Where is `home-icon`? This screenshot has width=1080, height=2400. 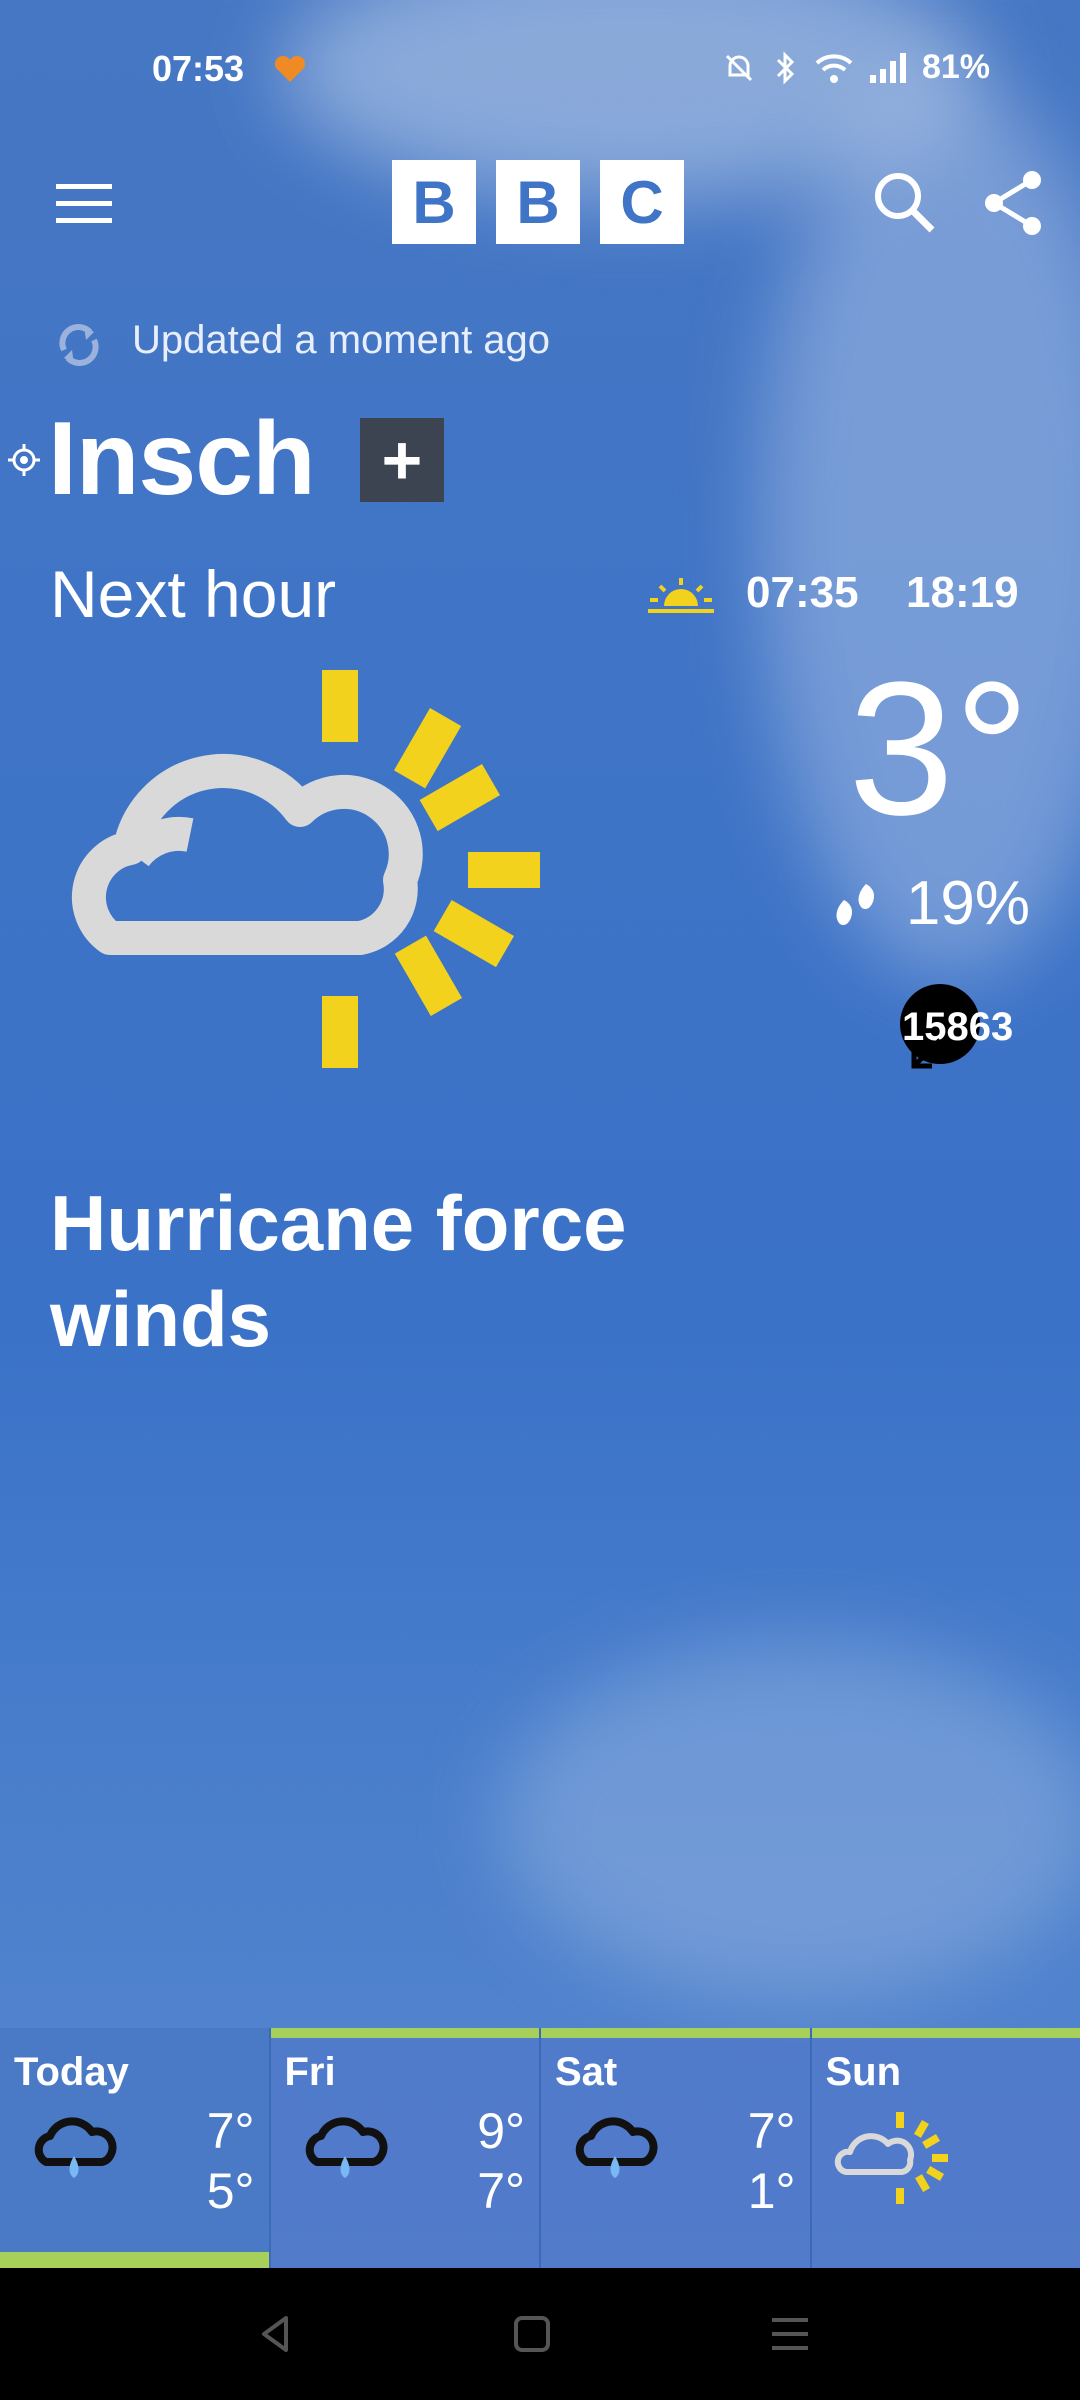
home-icon is located at coordinates (532, 2334).